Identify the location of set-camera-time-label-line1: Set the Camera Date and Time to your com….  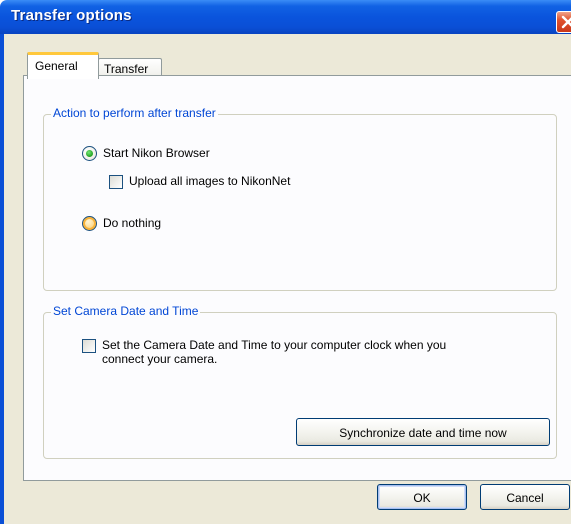
(274, 345).